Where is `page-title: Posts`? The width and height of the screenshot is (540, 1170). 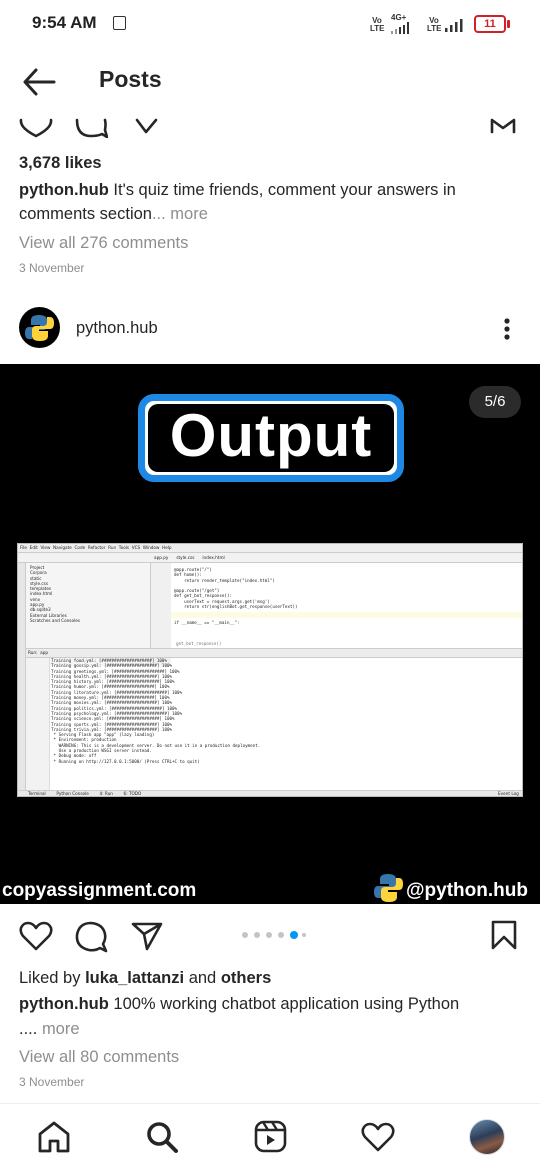 page-title: Posts is located at coordinates (130, 79).